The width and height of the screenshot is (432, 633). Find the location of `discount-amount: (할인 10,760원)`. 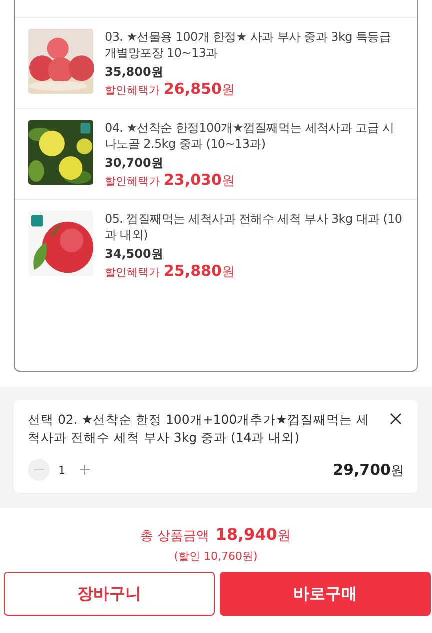

discount-amount: (할인 10,760원) is located at coordinates (216, 556).